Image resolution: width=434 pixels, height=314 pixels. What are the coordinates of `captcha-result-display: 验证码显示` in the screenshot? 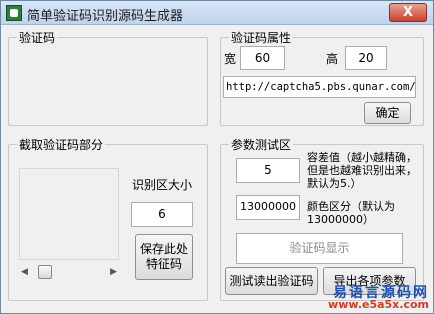 It's located at (319, 248).